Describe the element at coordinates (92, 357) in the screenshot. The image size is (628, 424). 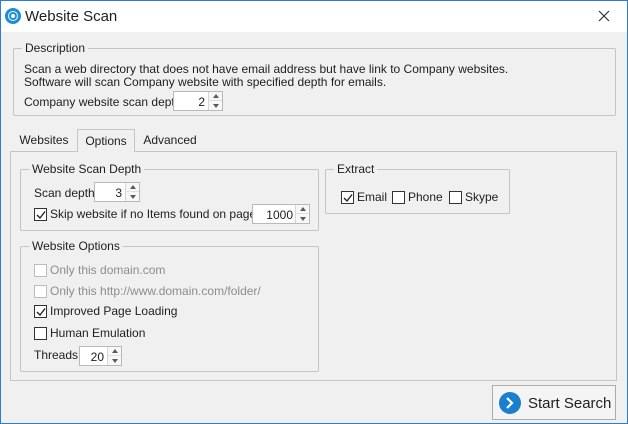
I see `threads-value: 20` at that location.